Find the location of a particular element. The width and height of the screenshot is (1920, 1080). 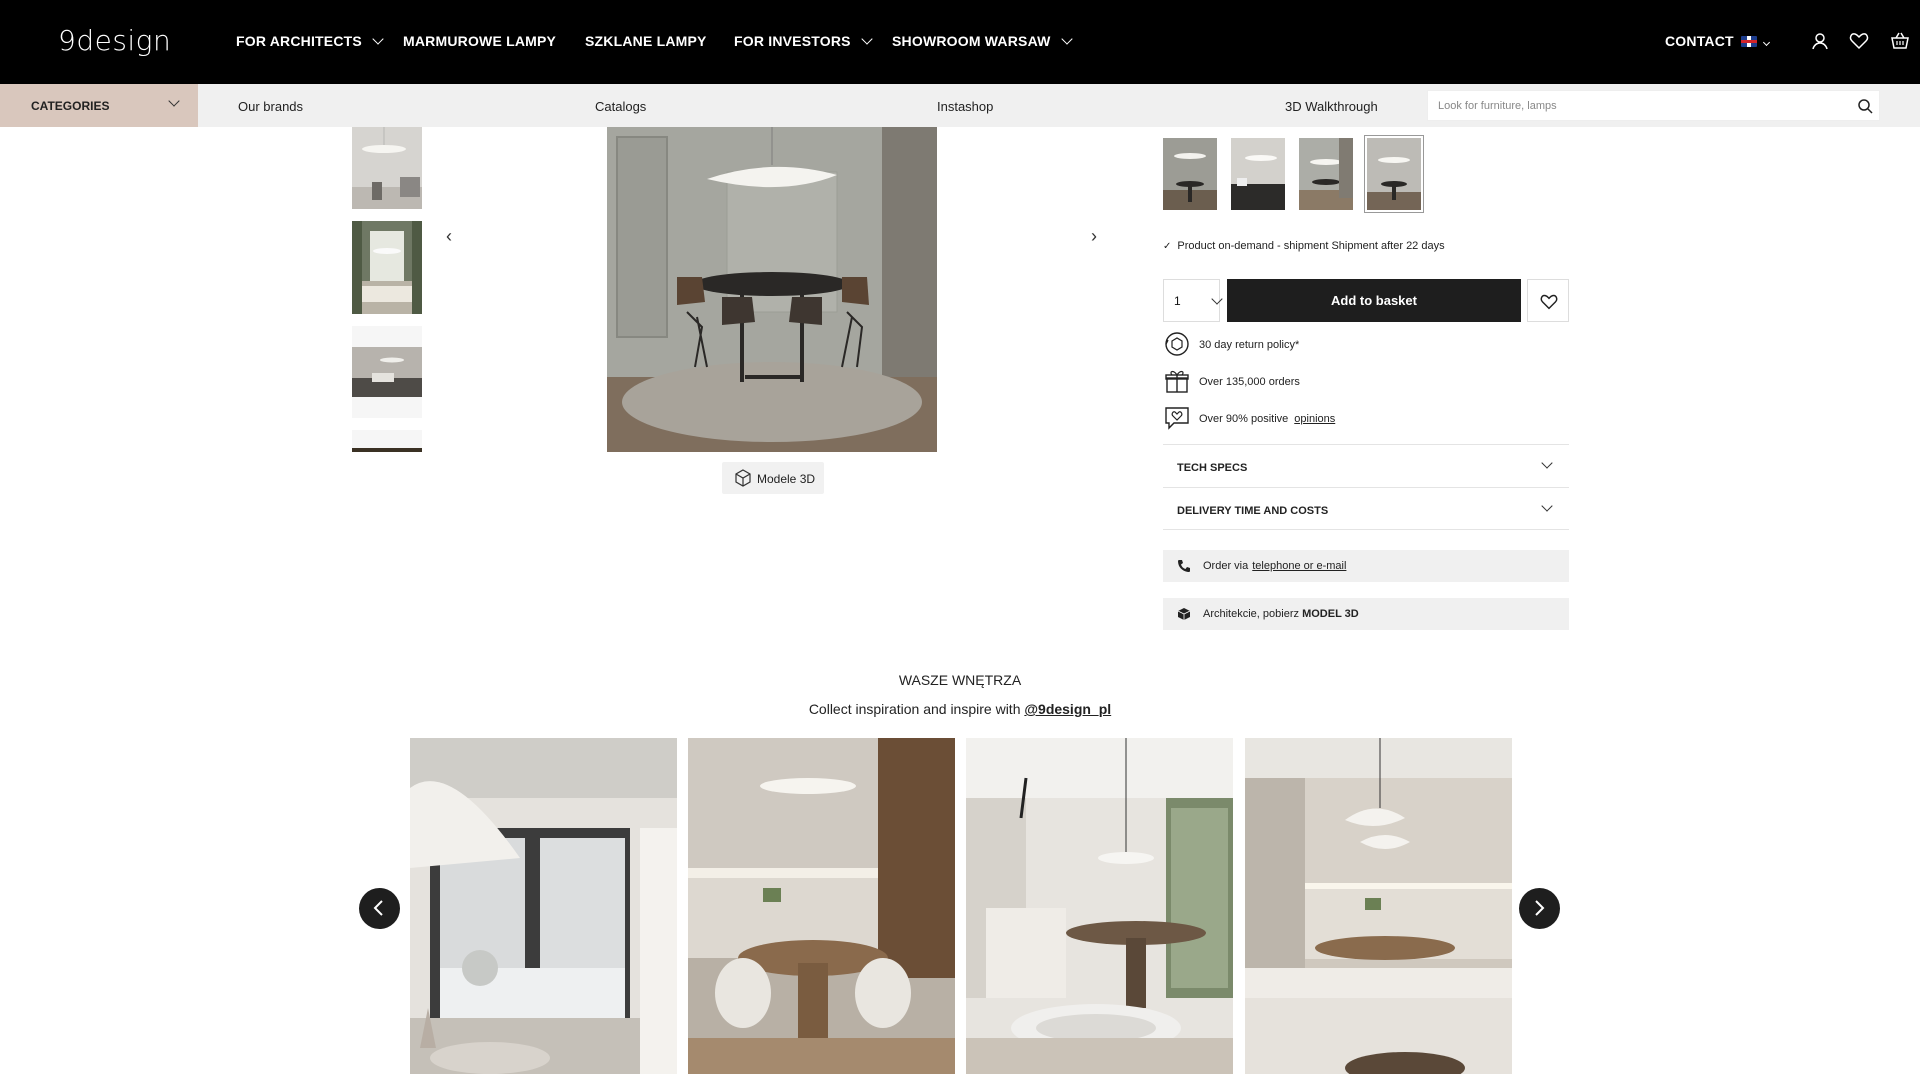

nav-for-architects: FOR ARCHITECTS is located at coordinates (310, 41).